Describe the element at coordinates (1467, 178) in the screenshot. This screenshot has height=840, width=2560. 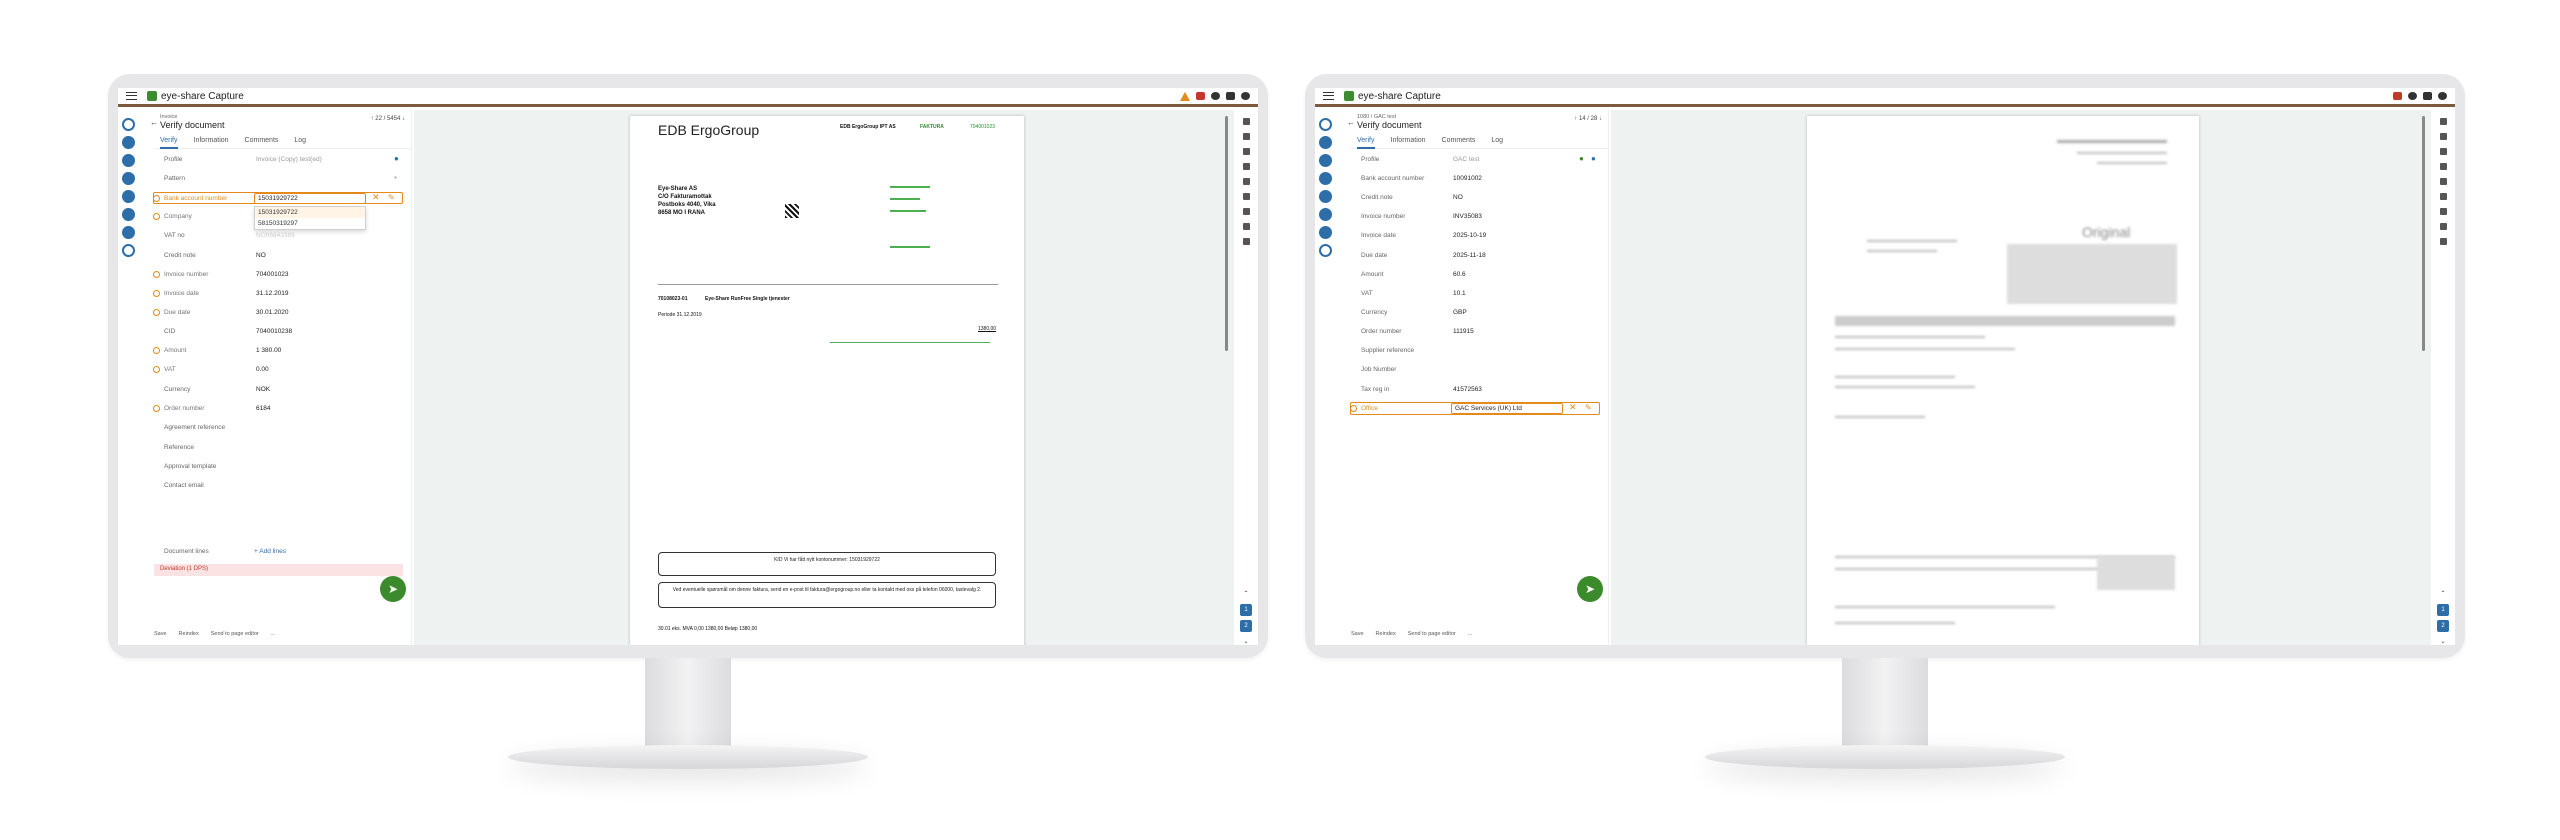
I see `field-value: 10091002` at that location.